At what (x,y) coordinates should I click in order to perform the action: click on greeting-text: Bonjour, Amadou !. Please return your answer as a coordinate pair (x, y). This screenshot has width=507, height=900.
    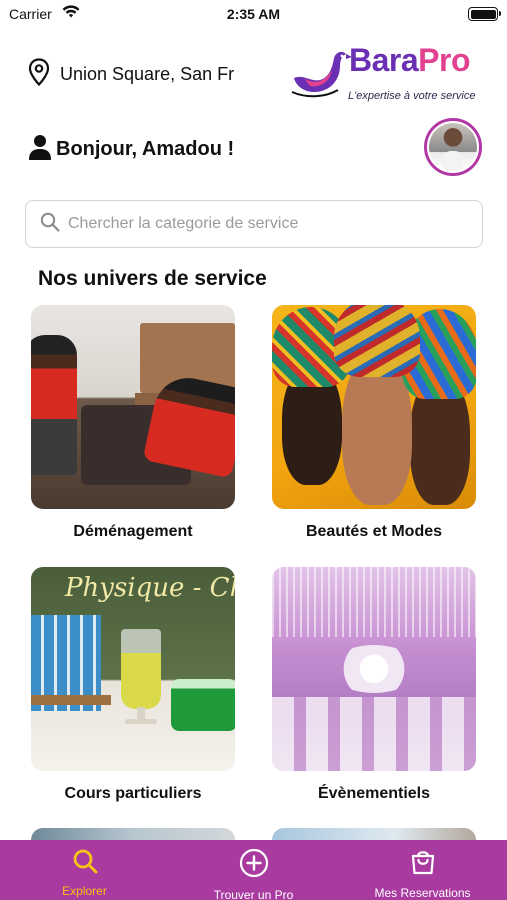
    Looking at the image, I should click on (145, 149).